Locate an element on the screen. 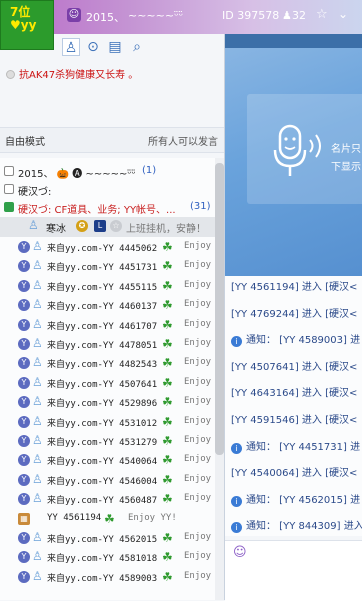 The height and width of the screenshot is (601, 362). member-row: Y ♙ 来自yy.com-YY 4451731 ☘ Enjoy is located at coordinates (107, 266).